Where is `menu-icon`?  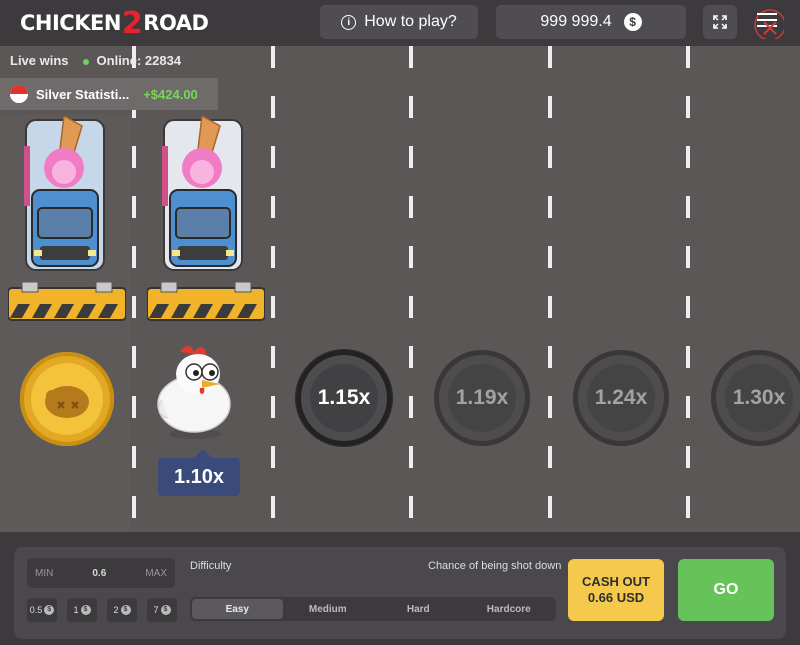
menu-icon is located at coordinates (769, 24).